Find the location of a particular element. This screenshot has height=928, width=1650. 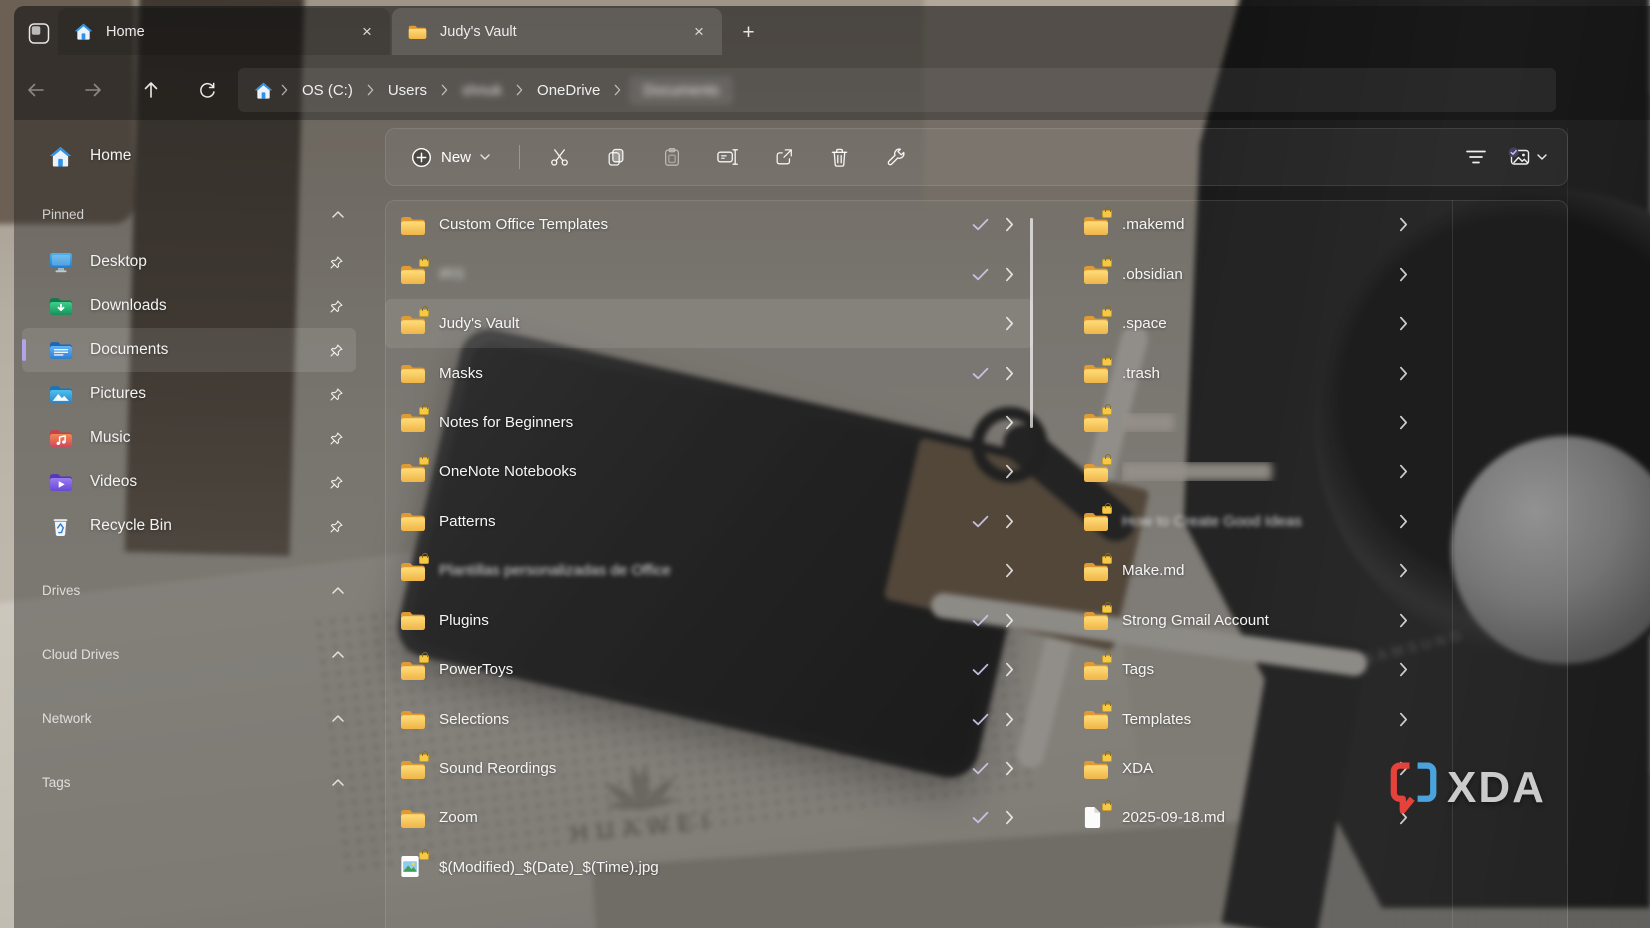

new-tab-button: + is located at coordinates (748, 32).